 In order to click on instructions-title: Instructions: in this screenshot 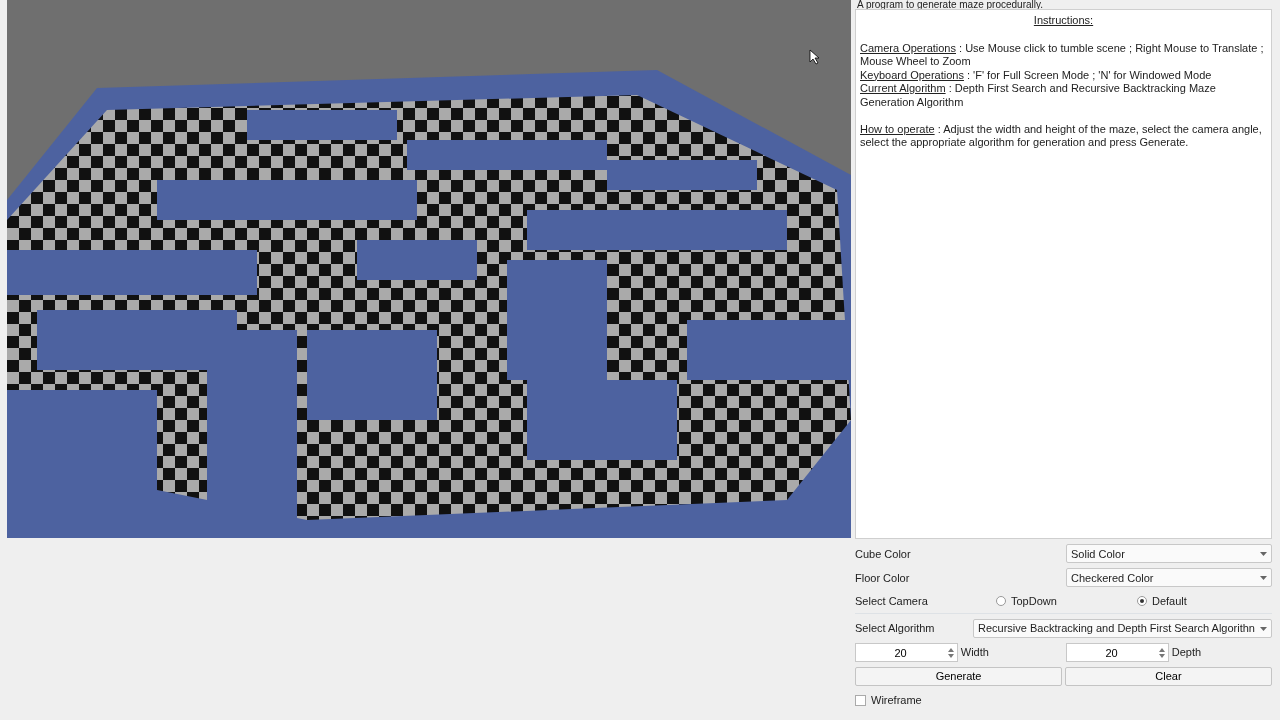, I will do `click(1063, 21)`.